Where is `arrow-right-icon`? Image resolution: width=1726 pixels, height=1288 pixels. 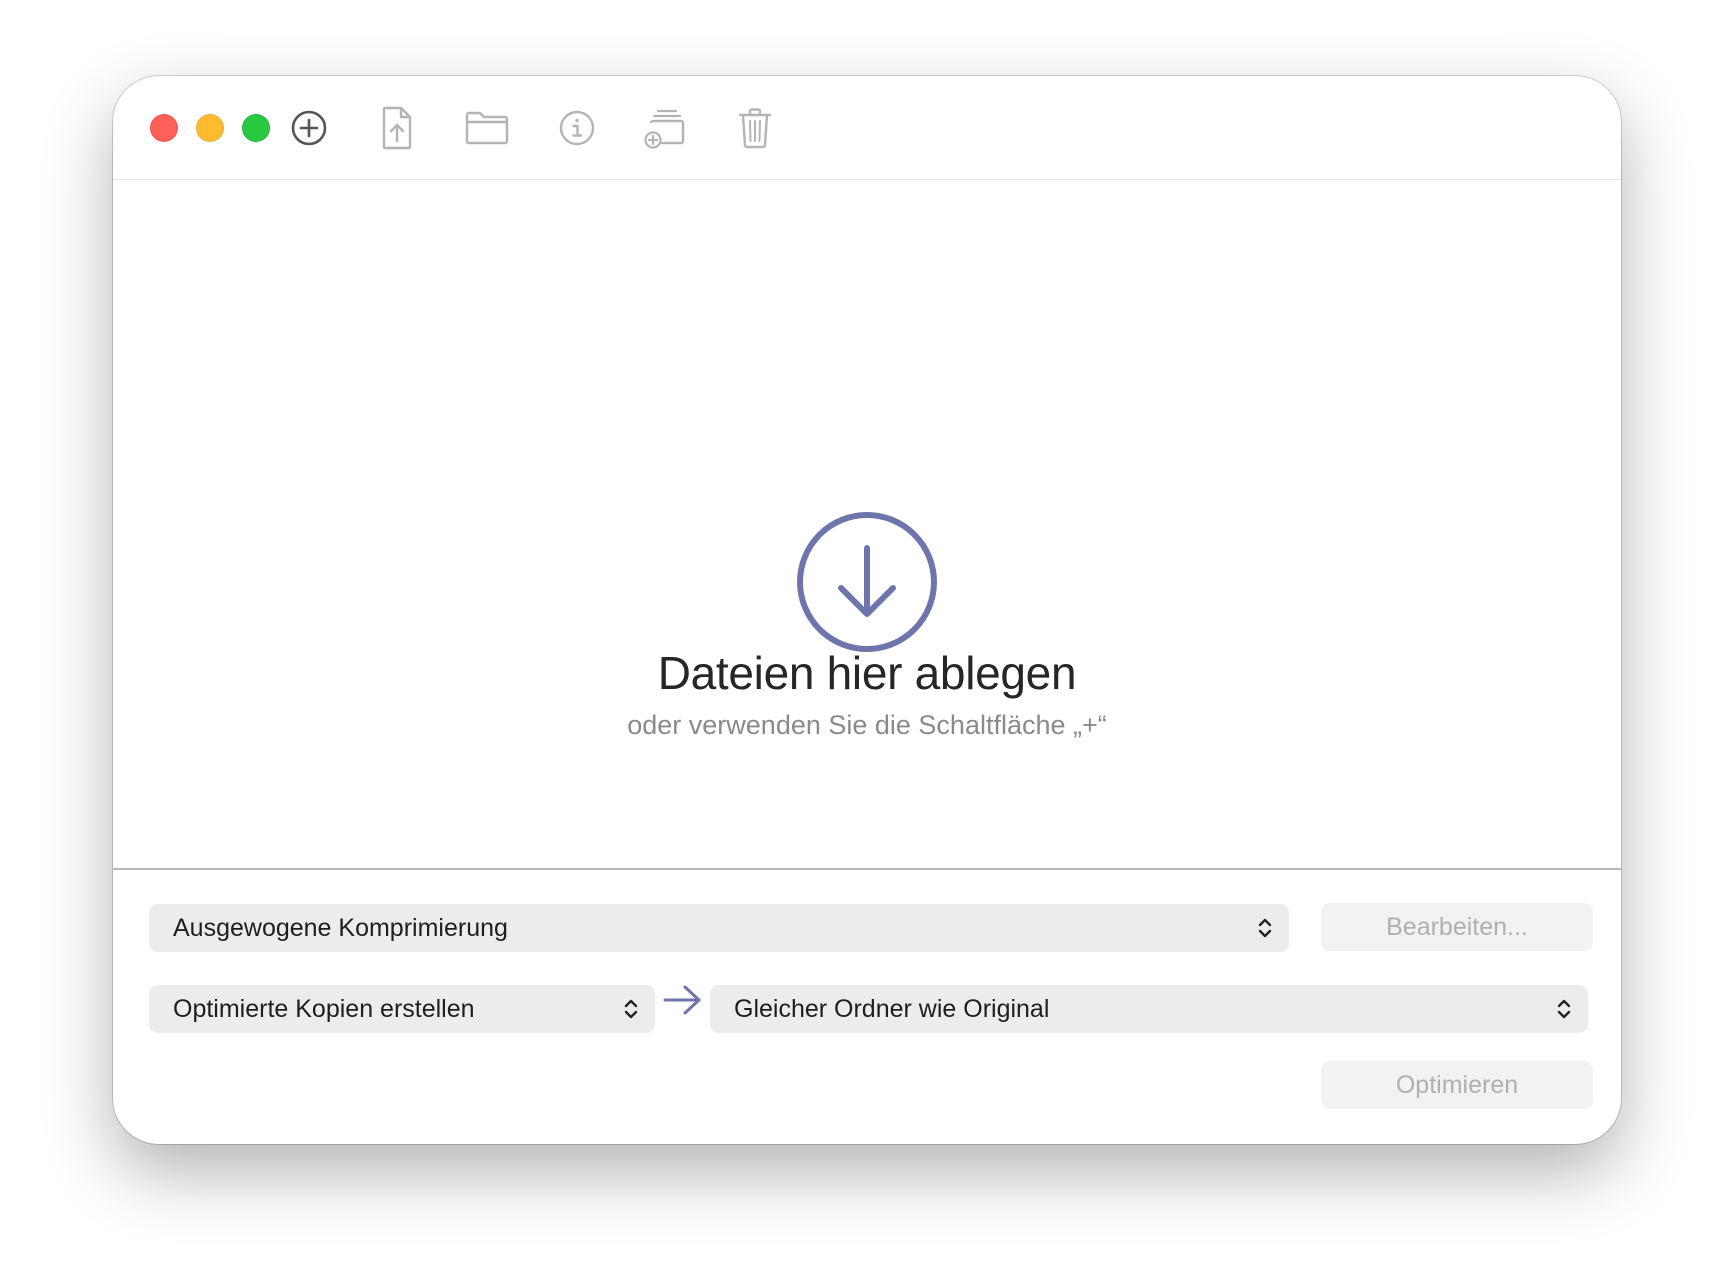 arrow-right-icon is located at coordinates (682, 1000).